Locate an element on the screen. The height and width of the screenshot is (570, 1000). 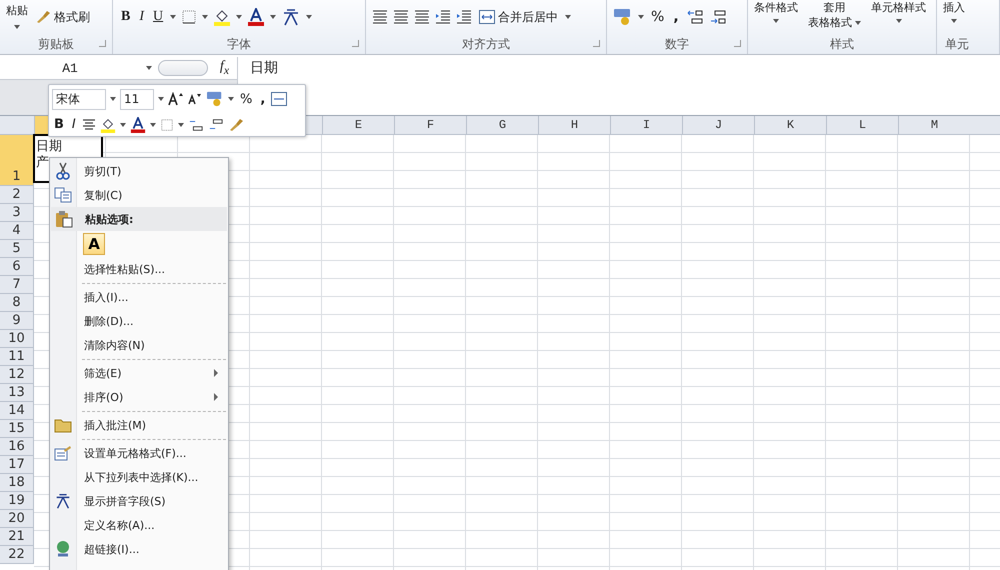
menu-section-header: 粘贴选项: is located at coordinates (139, 219).